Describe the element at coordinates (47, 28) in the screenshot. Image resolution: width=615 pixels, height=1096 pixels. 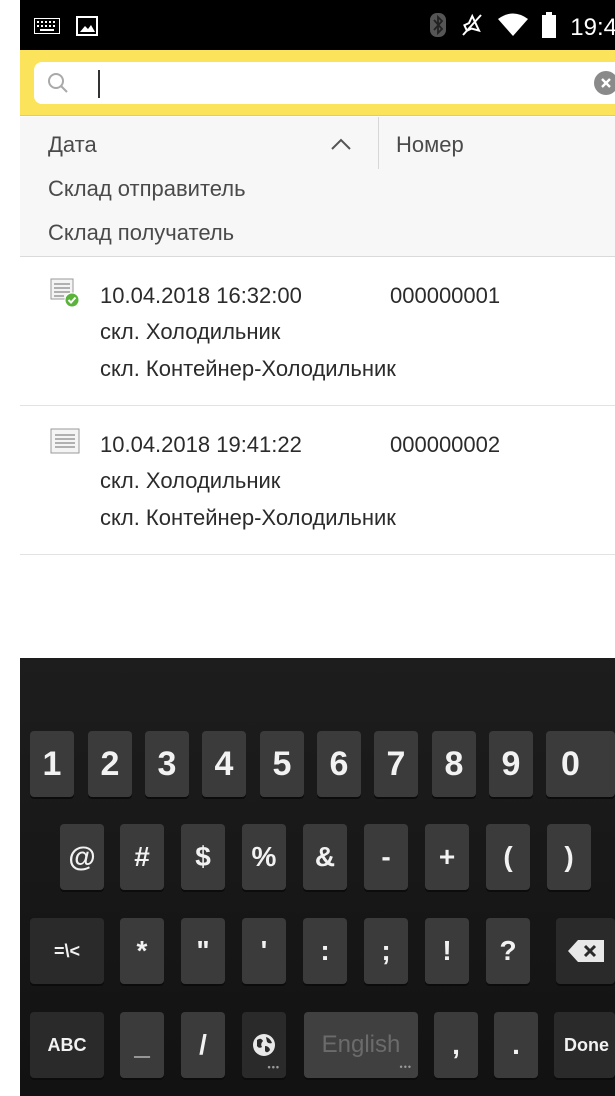
I see `keyboard-icon` at that location.